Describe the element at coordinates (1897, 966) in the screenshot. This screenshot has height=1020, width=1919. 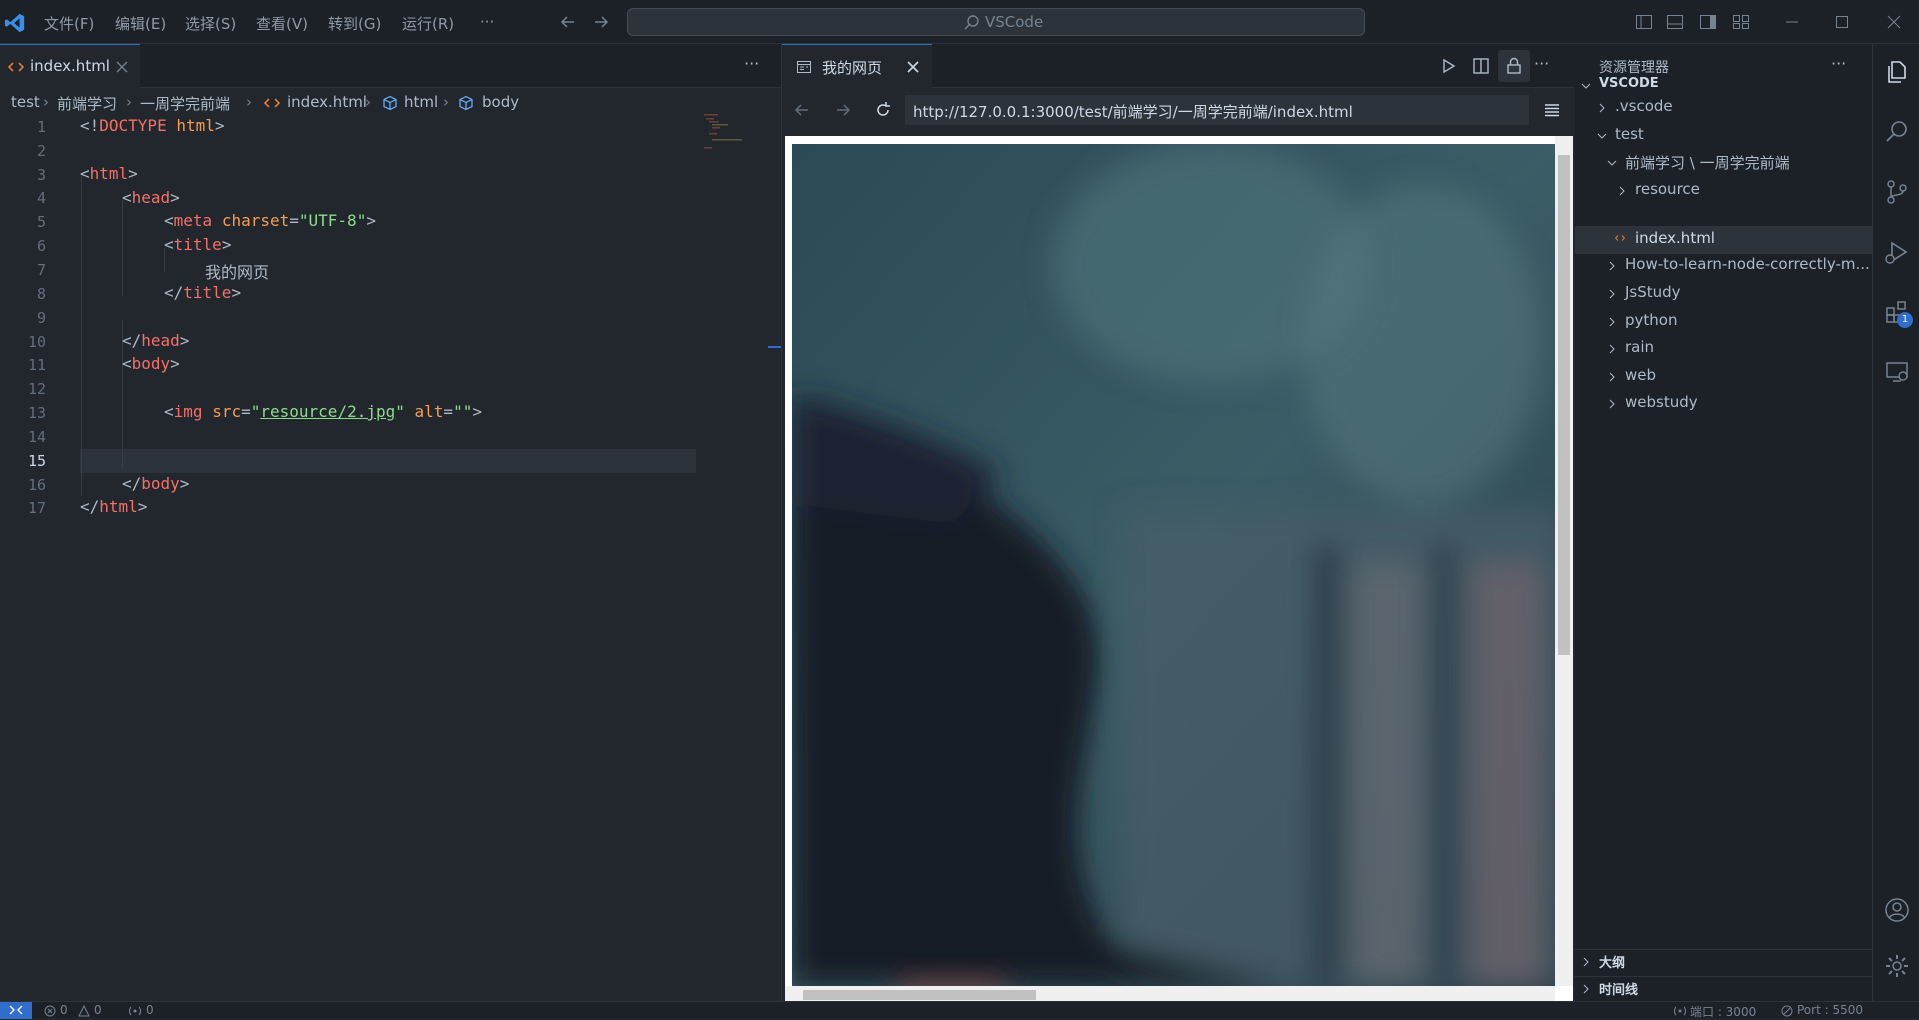
I see `gear-icon` at that location.